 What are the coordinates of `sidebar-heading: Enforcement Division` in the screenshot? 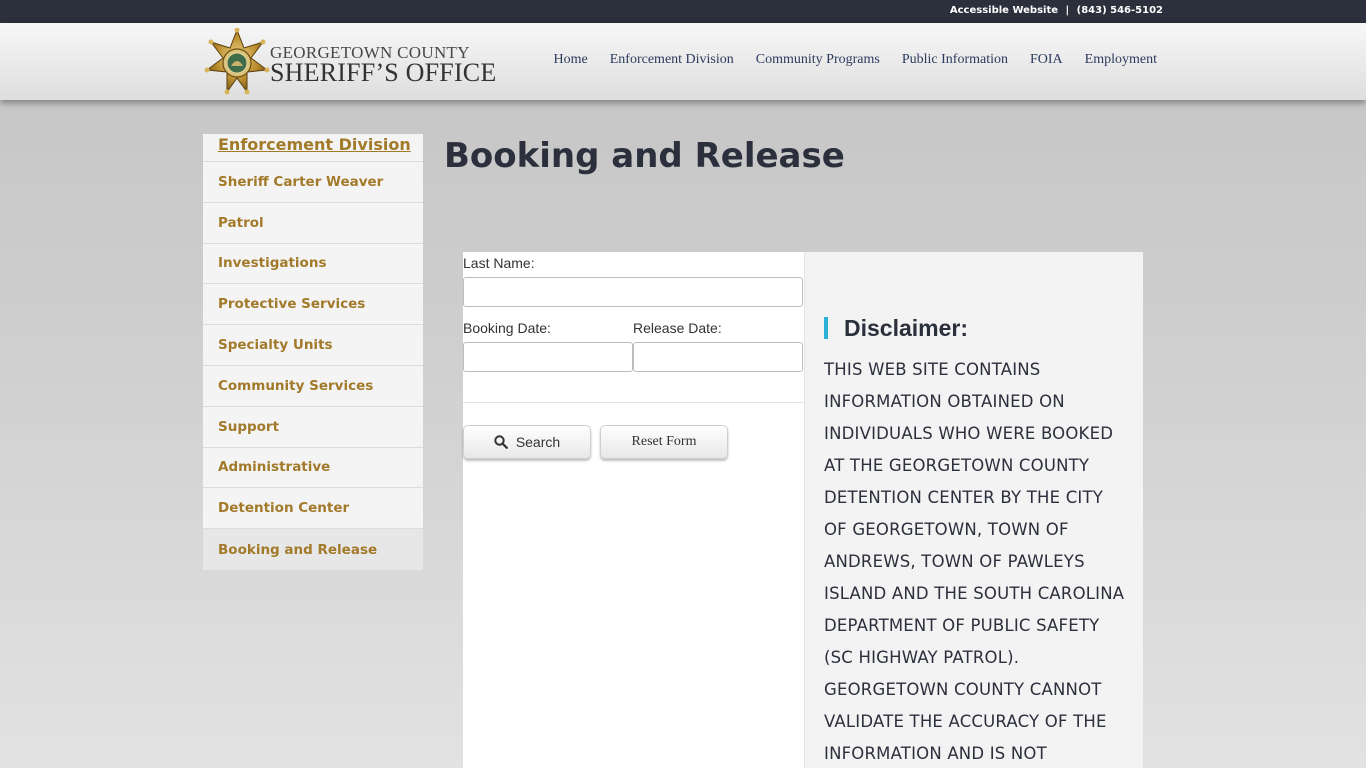 It's located at (313, 148).